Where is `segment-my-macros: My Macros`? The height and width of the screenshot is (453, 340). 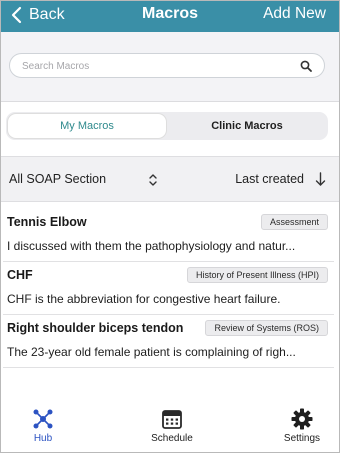
segment-my-macros: My Macros is located at coordinates (87, 126).